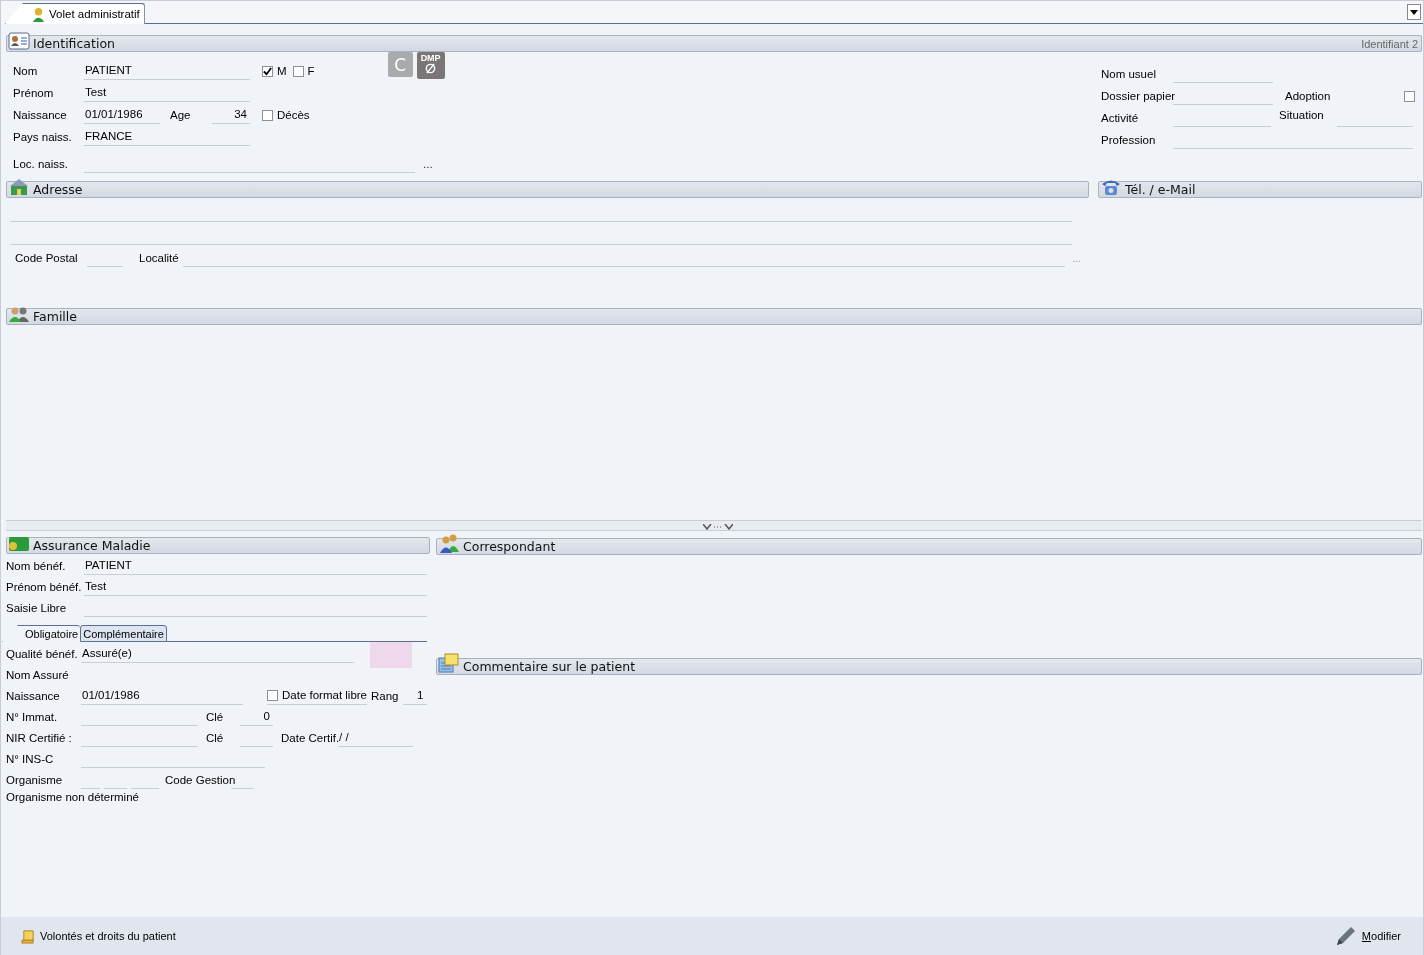 This screenshot has width=1424, height=955. I want to click on field-label: NIR Certifié :, so click(39, 739).